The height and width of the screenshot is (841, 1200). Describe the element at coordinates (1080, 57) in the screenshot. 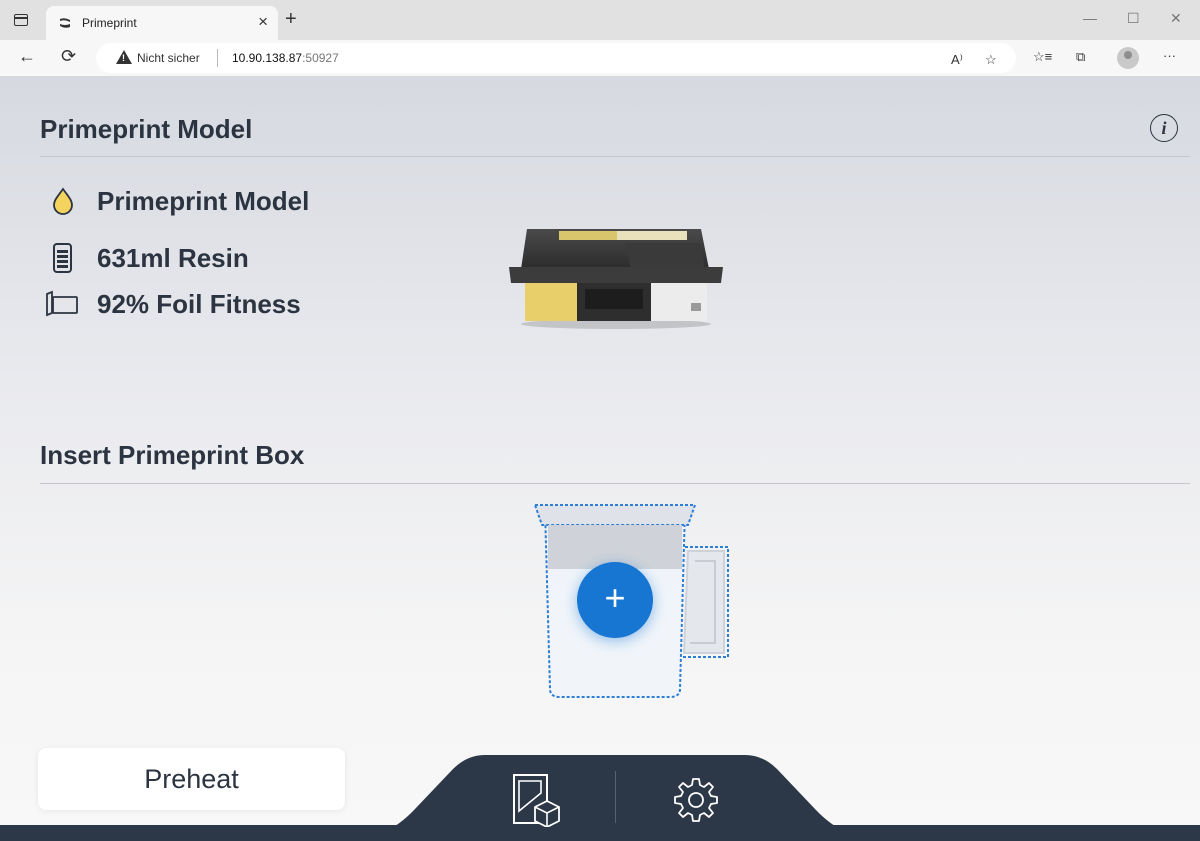

I see `collections-icon: ⧉` at that location.